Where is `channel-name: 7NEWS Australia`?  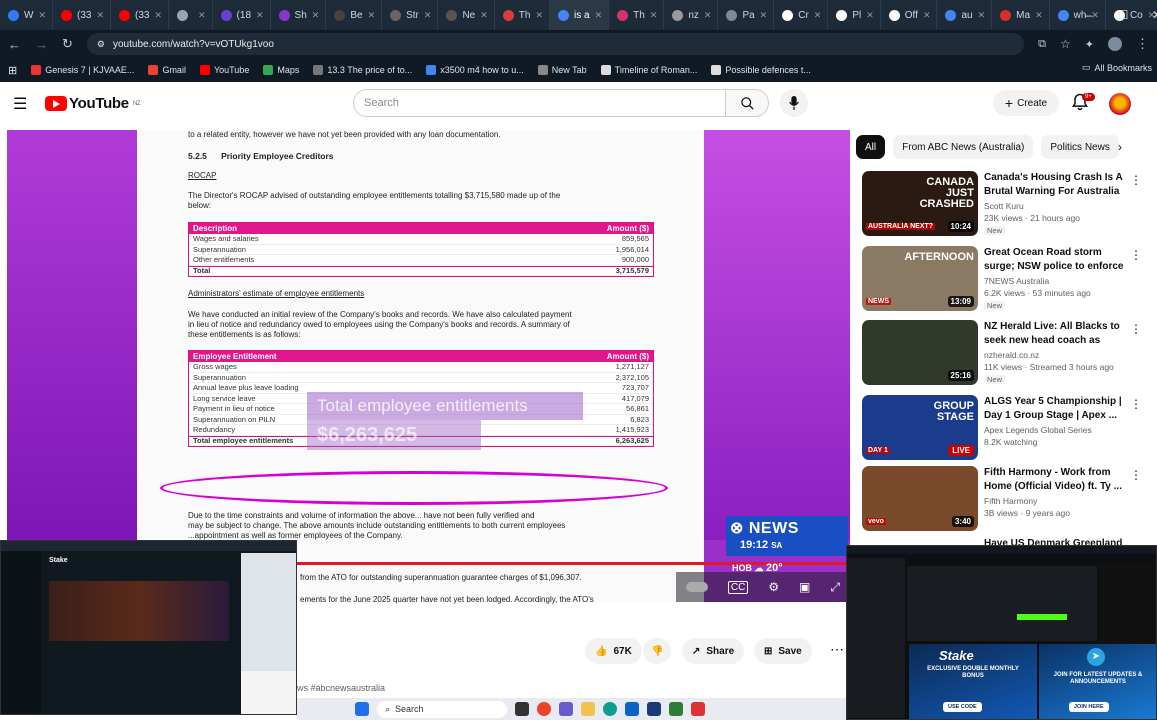
channel-name: 7NEWS Australia is located at coordinates (1016, 281).